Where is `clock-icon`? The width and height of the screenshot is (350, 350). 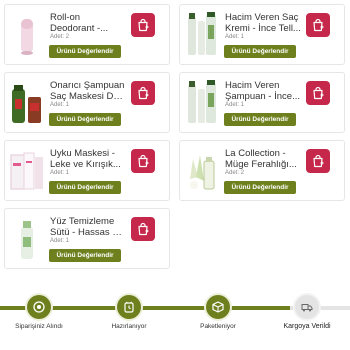 clock-icon is located at coordinates (129, 307).